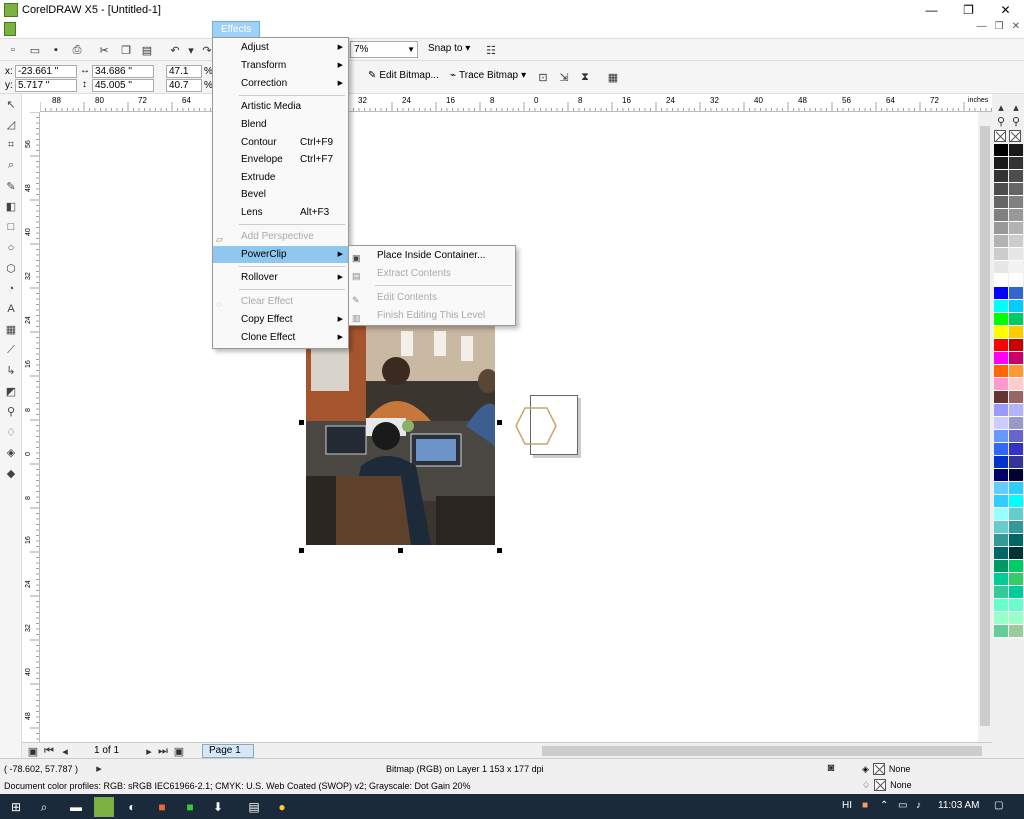 The height and width of the screenshot is (819, 1024). What do you see at coordinates (985, 426) in the screenshot?
I see `vertical-scrollbar-thumb` at bounding box center [985, 426].